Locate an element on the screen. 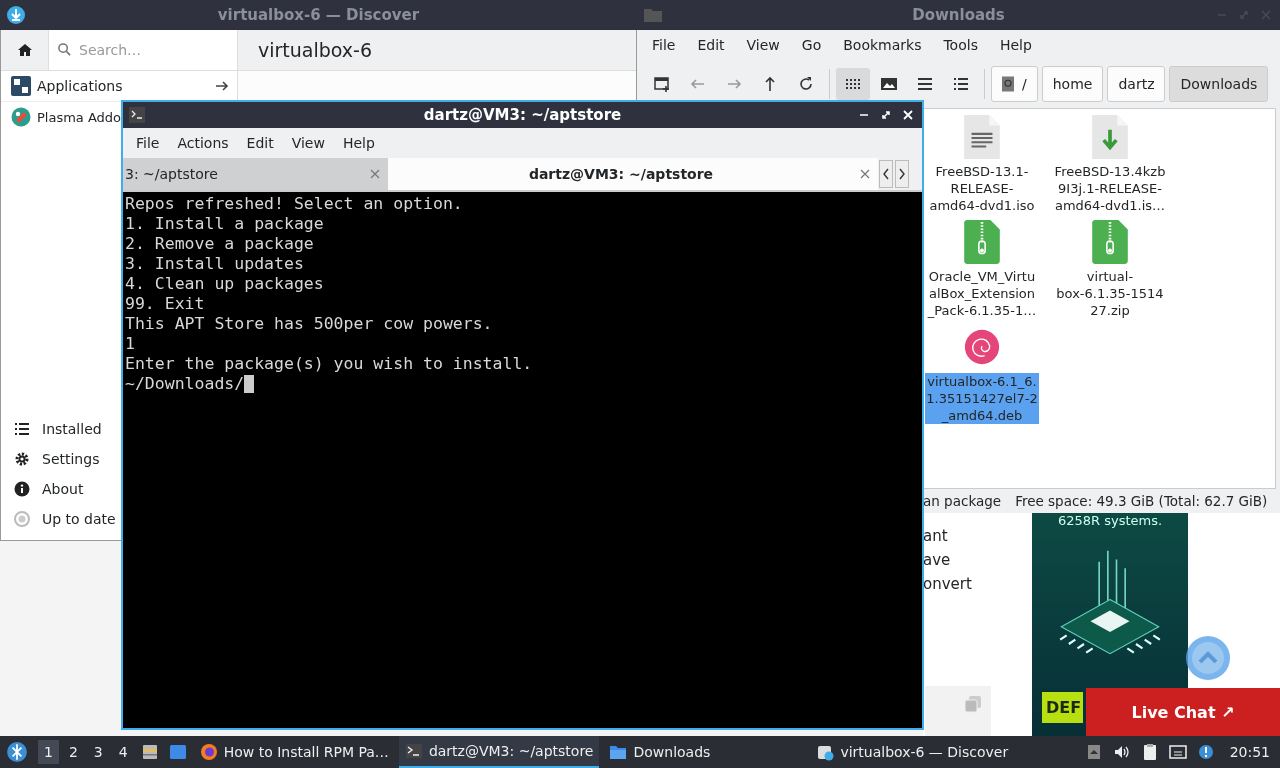 The image size is (1280, 768). terminal-line: This APT Store has 500per cow powers. is located at coordinates (309, 324).